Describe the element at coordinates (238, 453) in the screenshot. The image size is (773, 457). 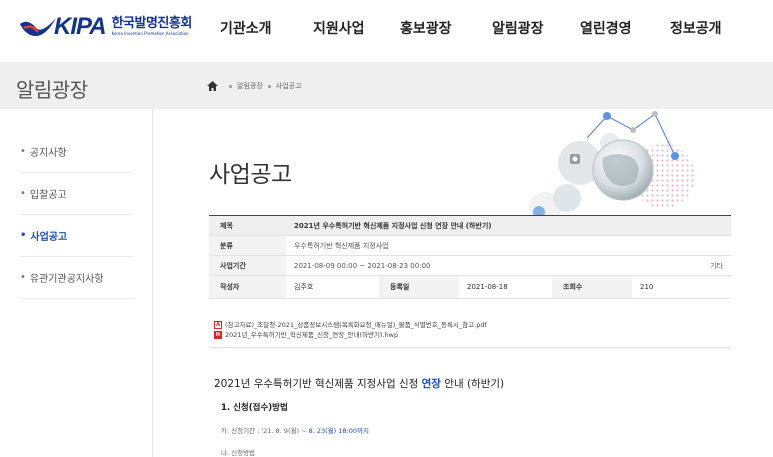
I see `application-method-item: 나. 신청방법` at that location.